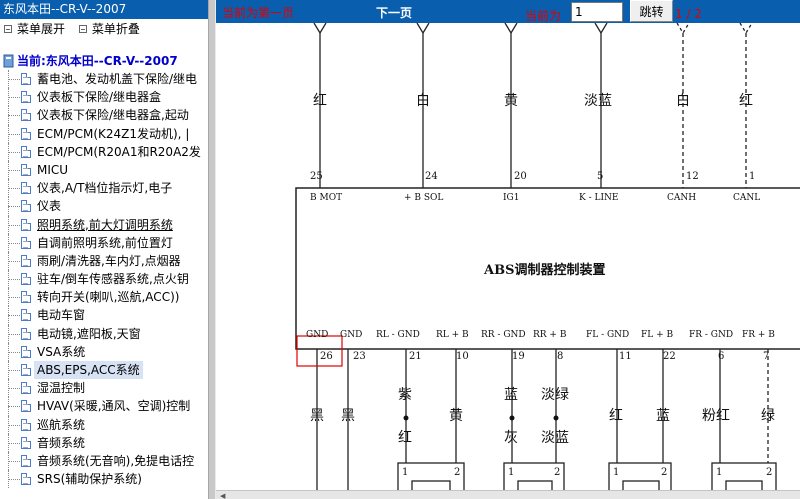 This screenshot has width=800, height=499. What do you see at coordinates (61, 442) in the screenshot?
I see `tree-item-label: 音频系统` at bounding box center [61, 442].